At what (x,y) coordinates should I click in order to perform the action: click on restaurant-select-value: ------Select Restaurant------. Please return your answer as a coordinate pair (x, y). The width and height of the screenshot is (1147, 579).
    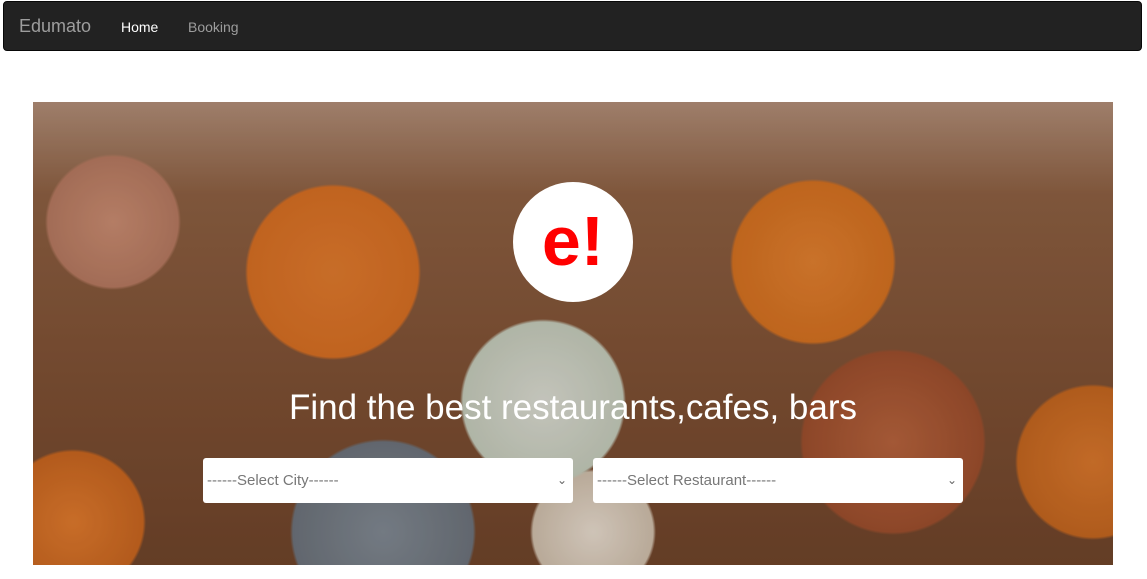
    Looking at the image, I should click on (687, 480).